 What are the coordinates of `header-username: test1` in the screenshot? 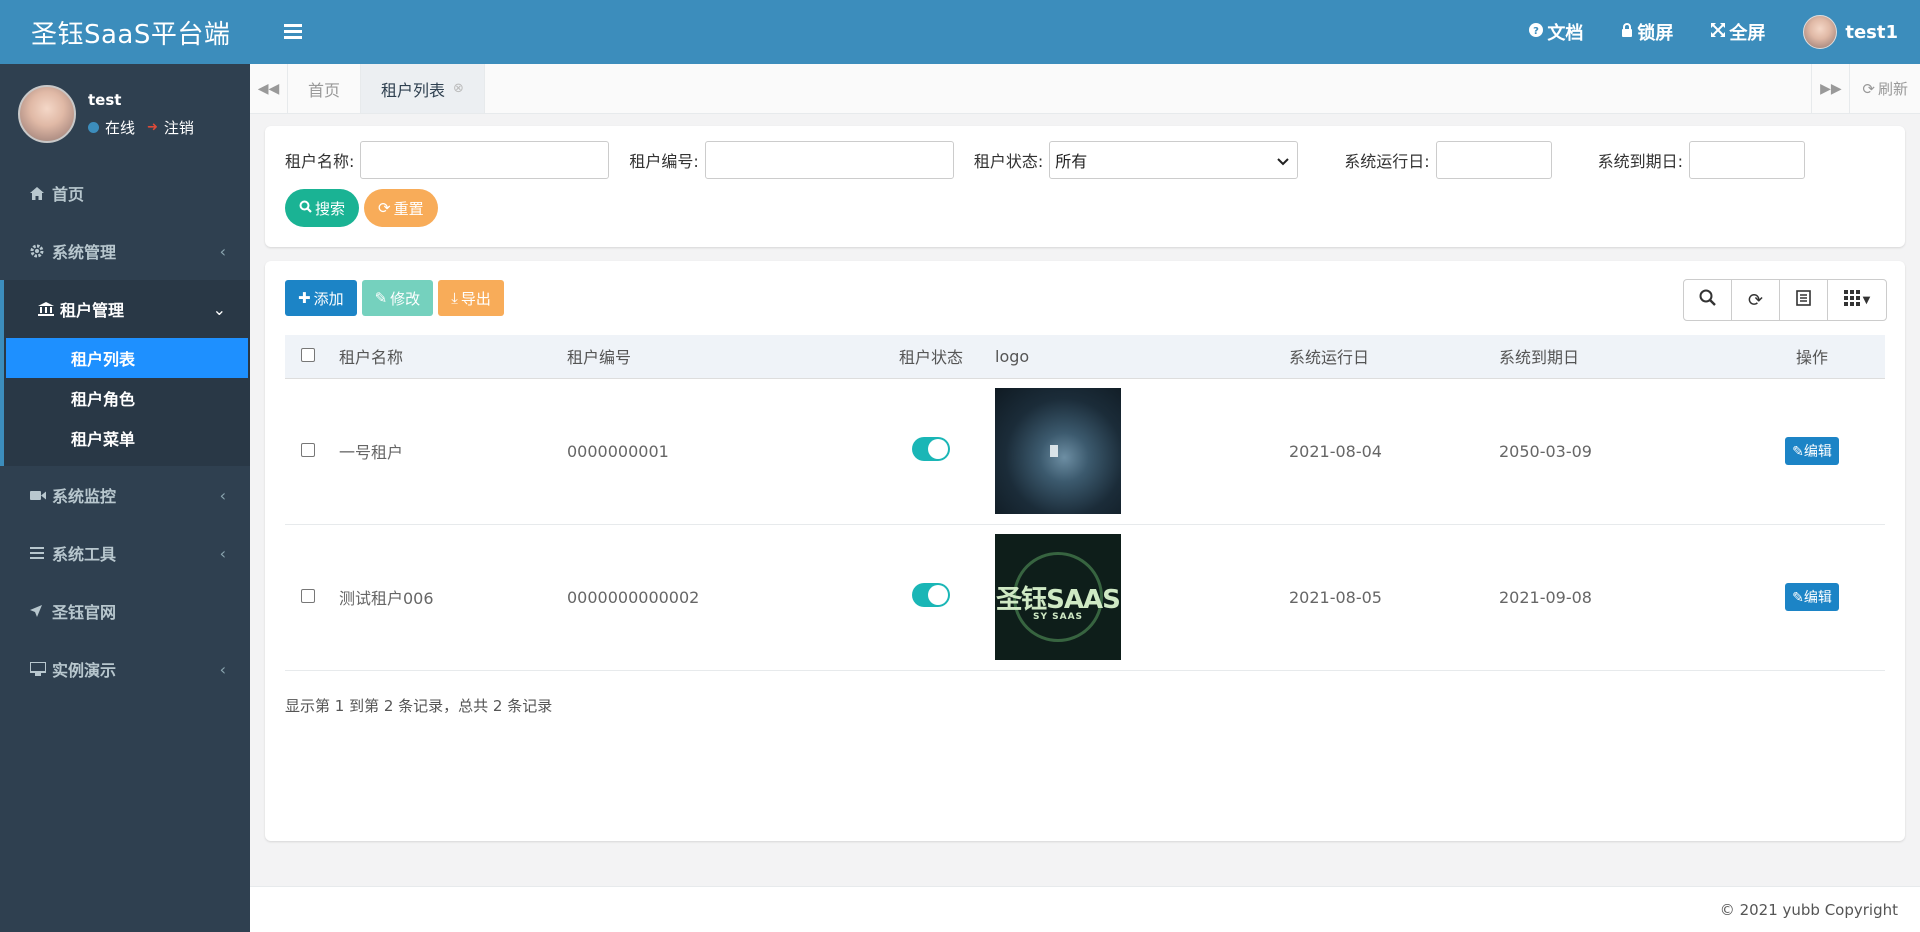 It's located at (1871, 32).